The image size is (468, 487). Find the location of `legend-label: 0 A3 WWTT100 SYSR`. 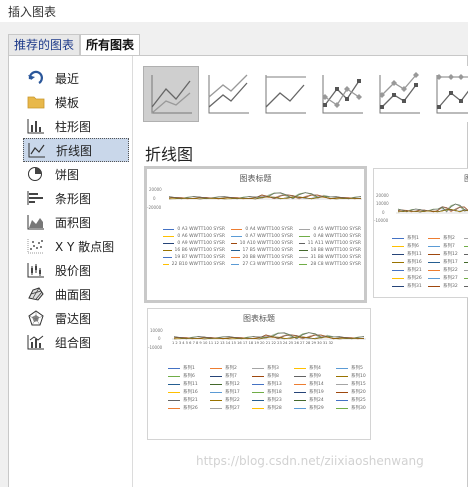

legend-label: 0 A3 WWTT100 SYSR is located at coordinates (201, 229).